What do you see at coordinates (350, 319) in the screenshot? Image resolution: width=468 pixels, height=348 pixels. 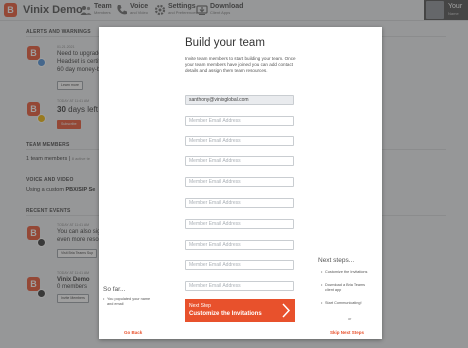 I see `or-separator: or` at bounding box center [350, 319].